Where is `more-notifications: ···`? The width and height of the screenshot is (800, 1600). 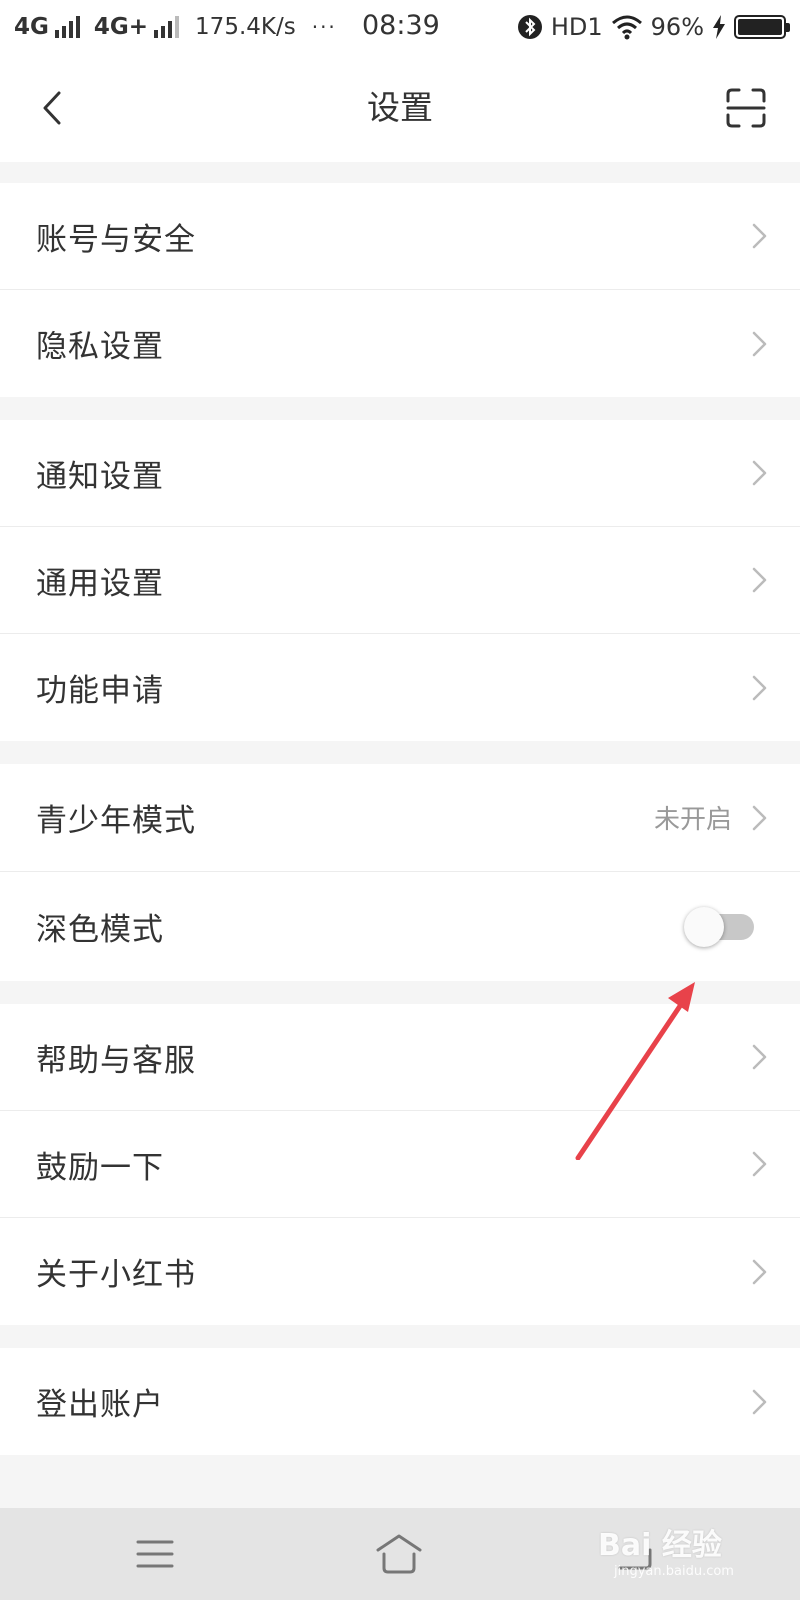 more-notifications: ··· is located at coordinates (324, 27).